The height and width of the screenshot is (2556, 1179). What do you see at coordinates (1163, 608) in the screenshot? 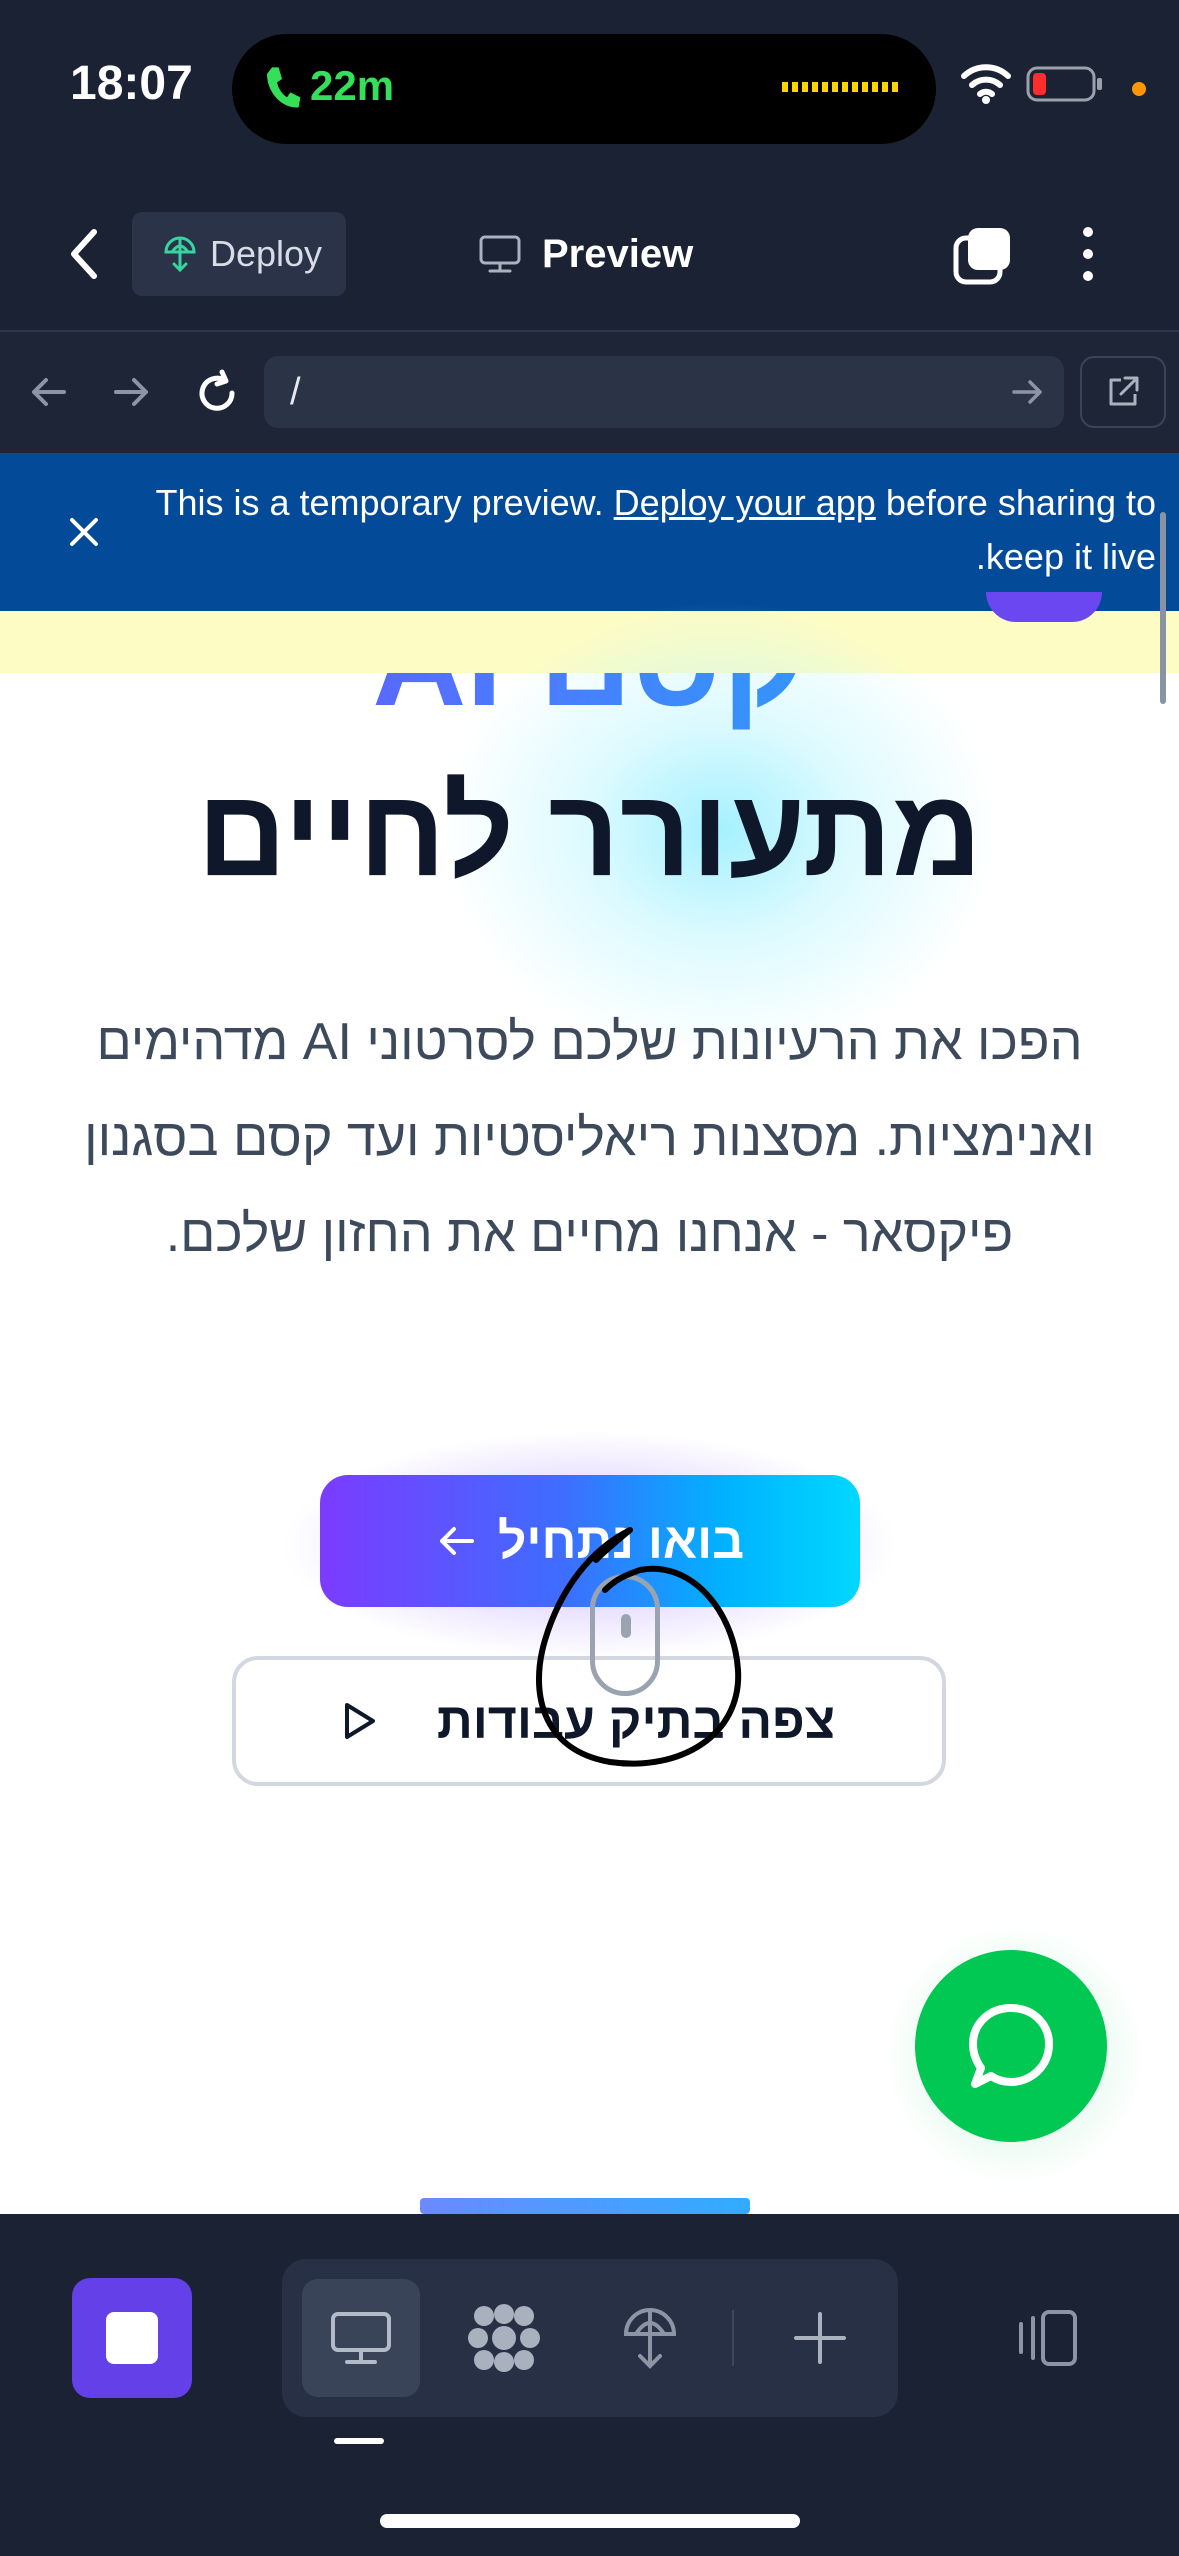
I see `page-scrollbar` at bounding box center [1163, 608].